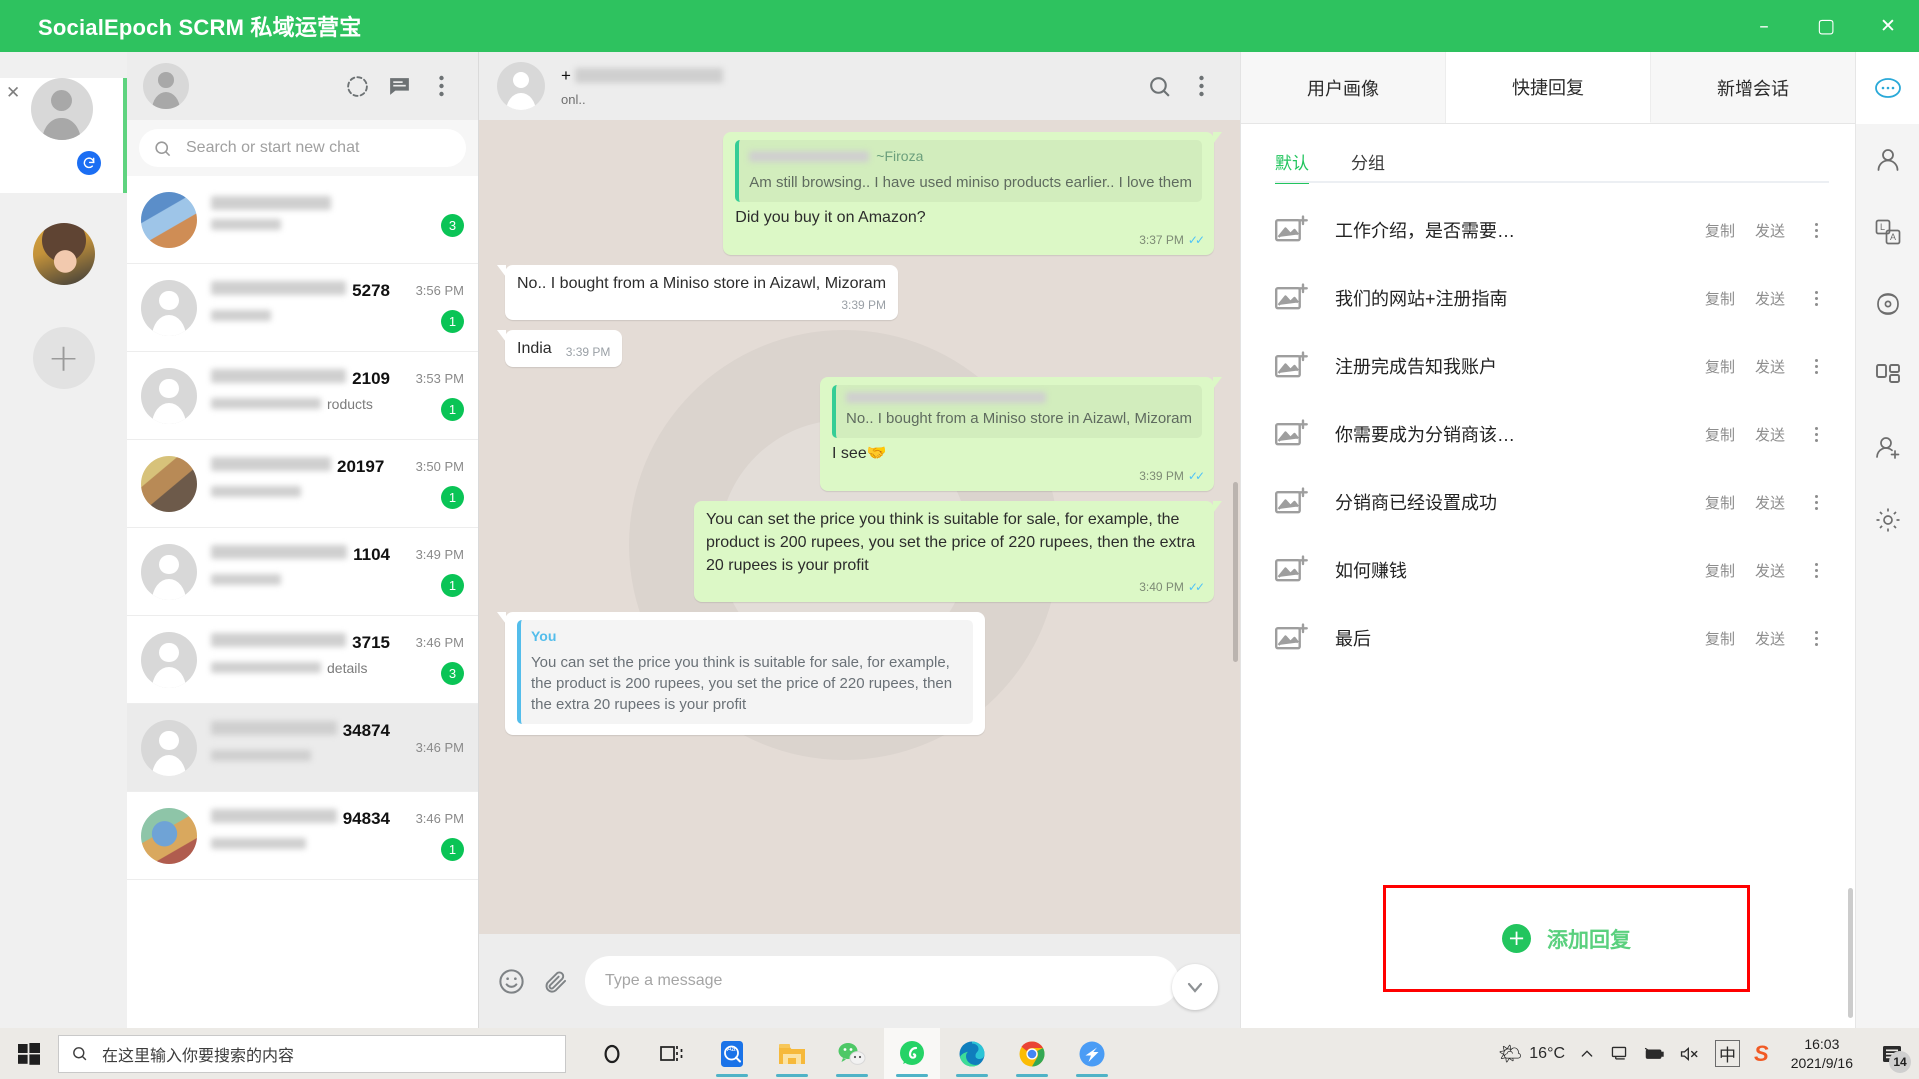 This screenshot has height=1079, width=1919. What do you see at coordinates (1728, 1053) in the screenshot?
I see `ime-language-icon: 中` at bounding box center [1728, 1053].